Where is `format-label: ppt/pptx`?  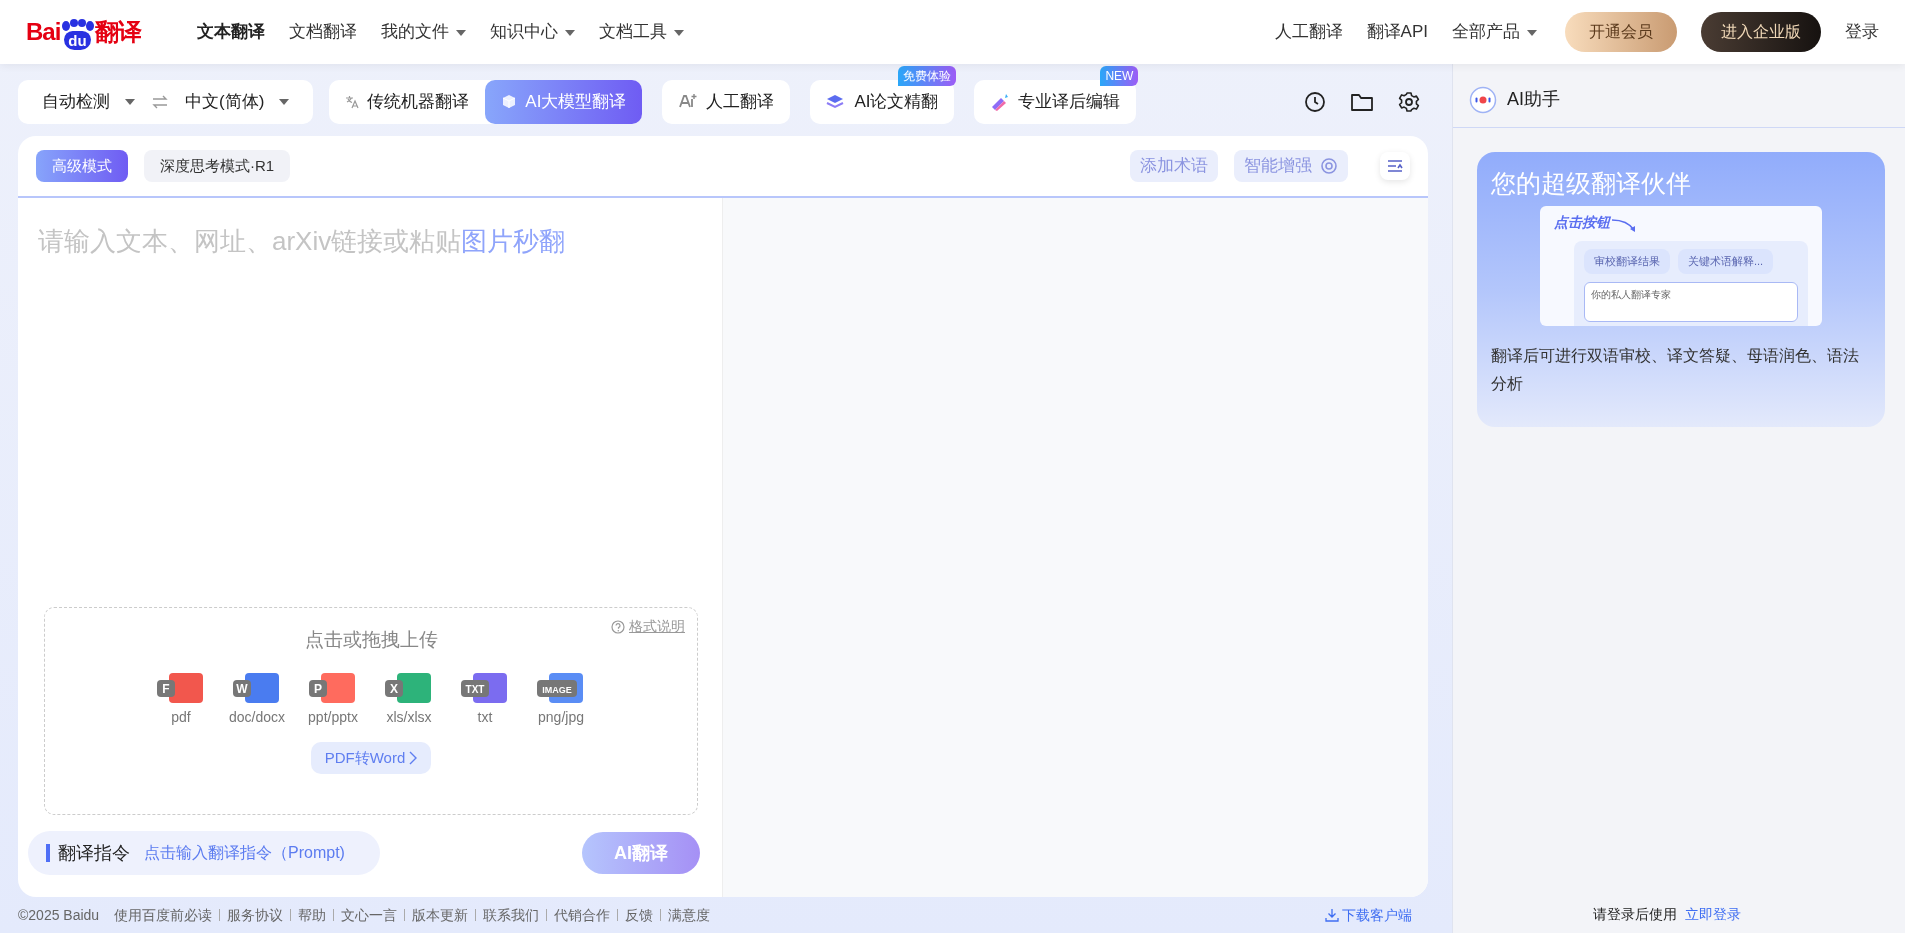 format-label: ppt/pptx is located at coordinates (333, 717).